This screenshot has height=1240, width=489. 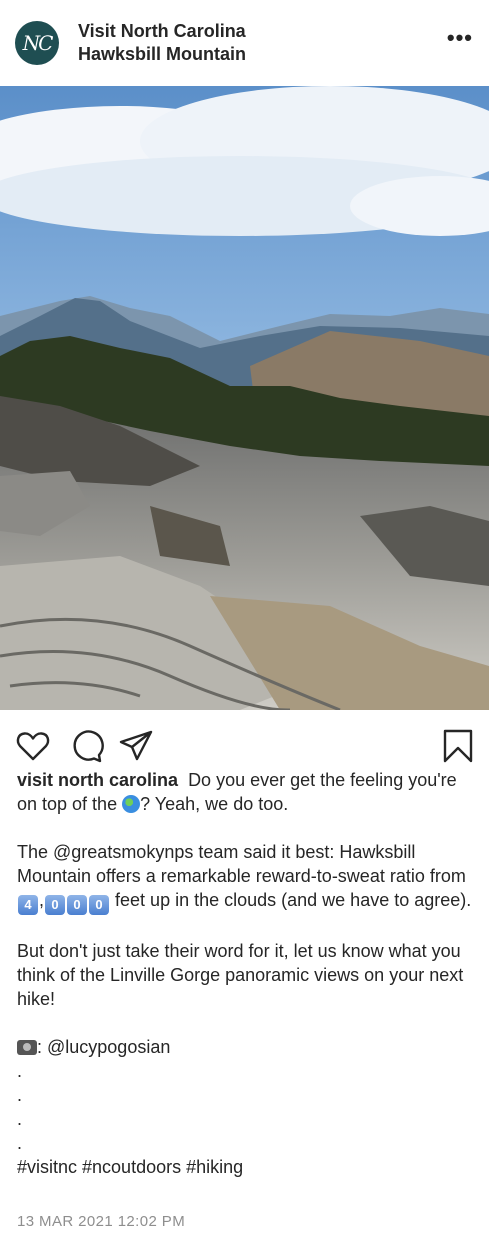 What do you see at coordinates (244, 741) in the screenshot?
I see `action-bar` at bounding box center [244, 741].